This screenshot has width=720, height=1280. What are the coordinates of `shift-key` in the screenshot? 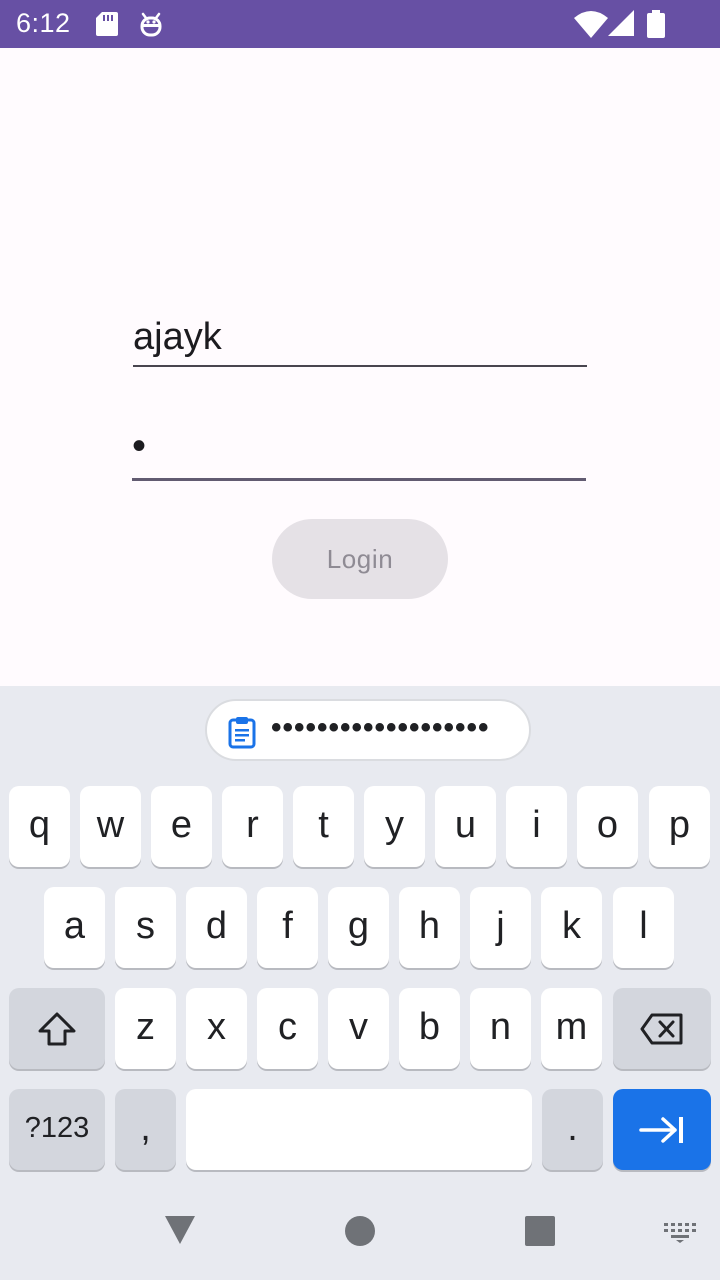 It's located at (57, 1028).